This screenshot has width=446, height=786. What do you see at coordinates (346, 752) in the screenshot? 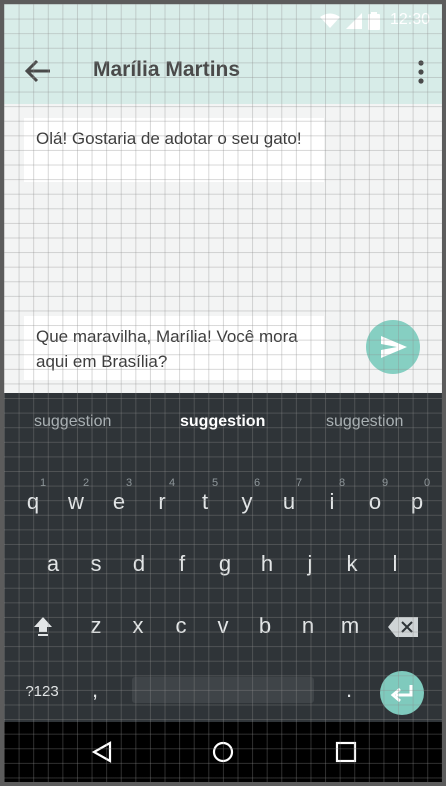
I see `recents-square-icon` at bounding box center [346, 752].